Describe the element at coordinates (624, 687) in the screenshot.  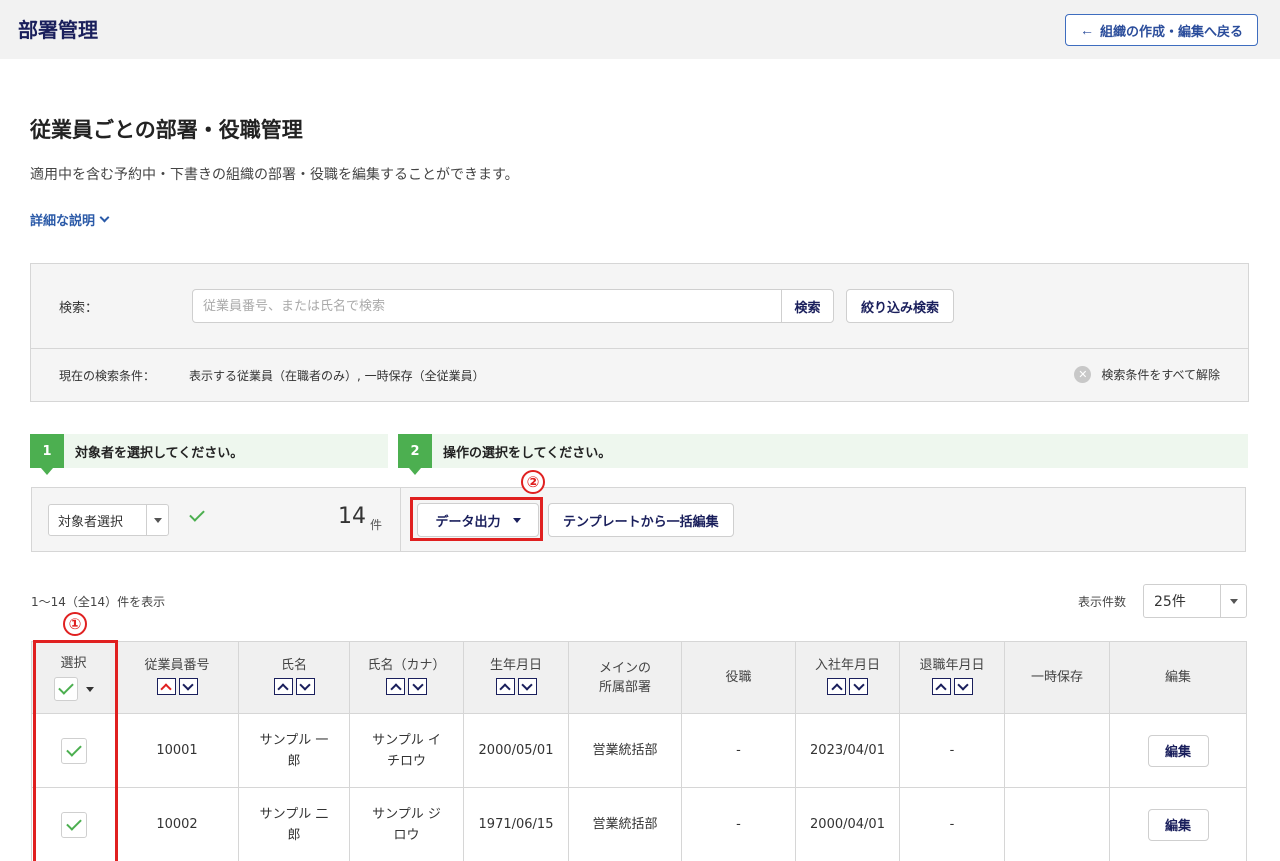
I see `col-dept-label-2: 所属部署` at that location.